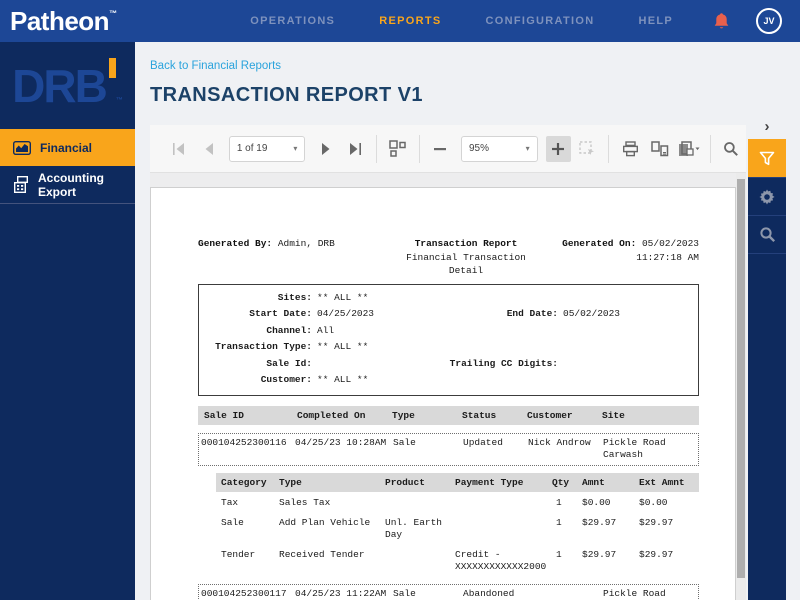  What do you see at coordinates (767, 369) in the screenshot?
I see `right-toolbar` at bounding box center [767, 369].